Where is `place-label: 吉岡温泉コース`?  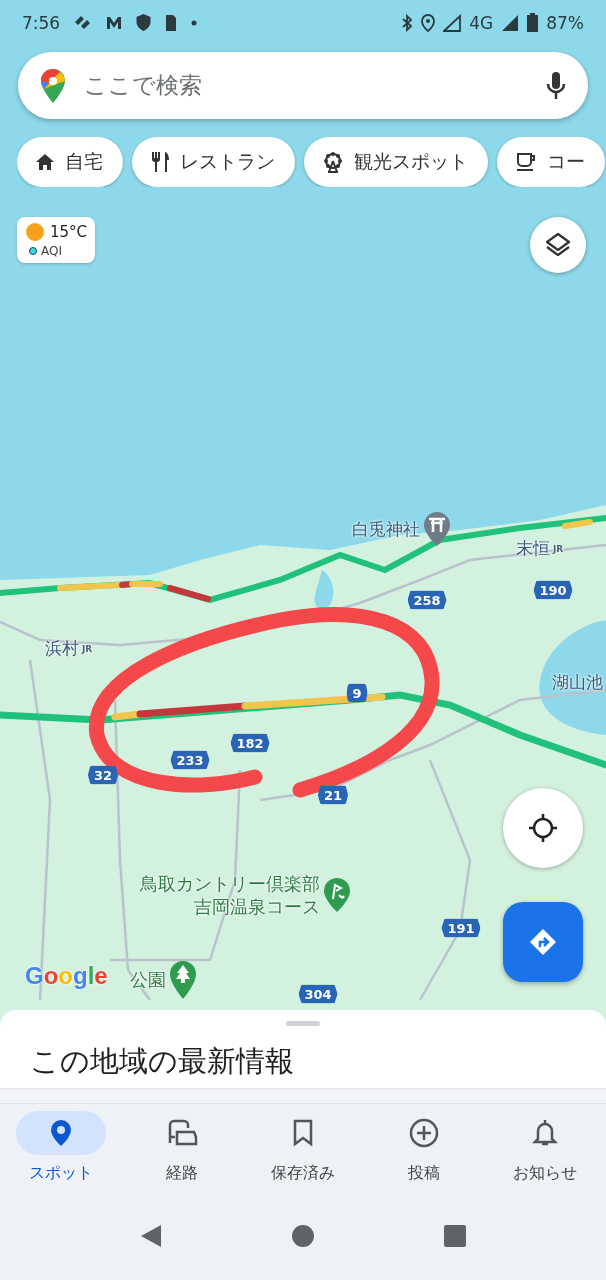 place-label: 吉岡温泉コース is located at coordinates (257, 907).